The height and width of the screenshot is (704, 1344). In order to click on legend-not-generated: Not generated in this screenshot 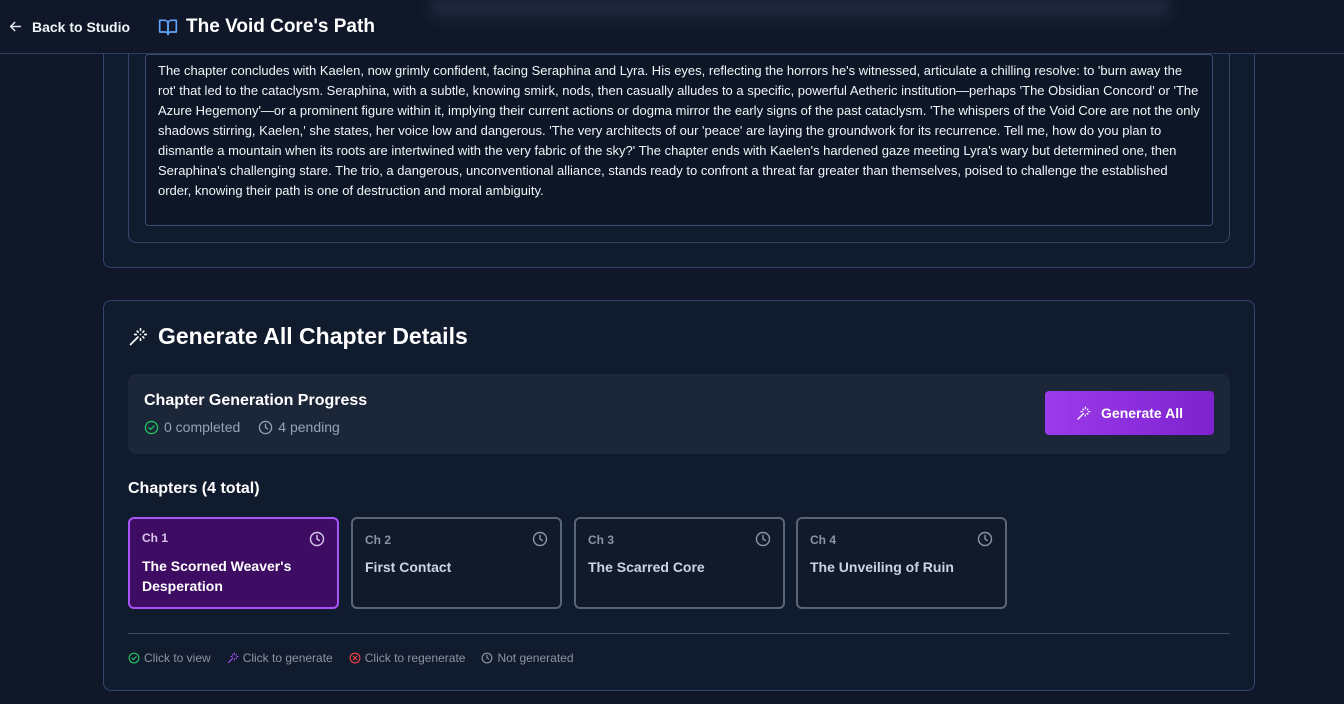, I will do `click(527, 658)`.